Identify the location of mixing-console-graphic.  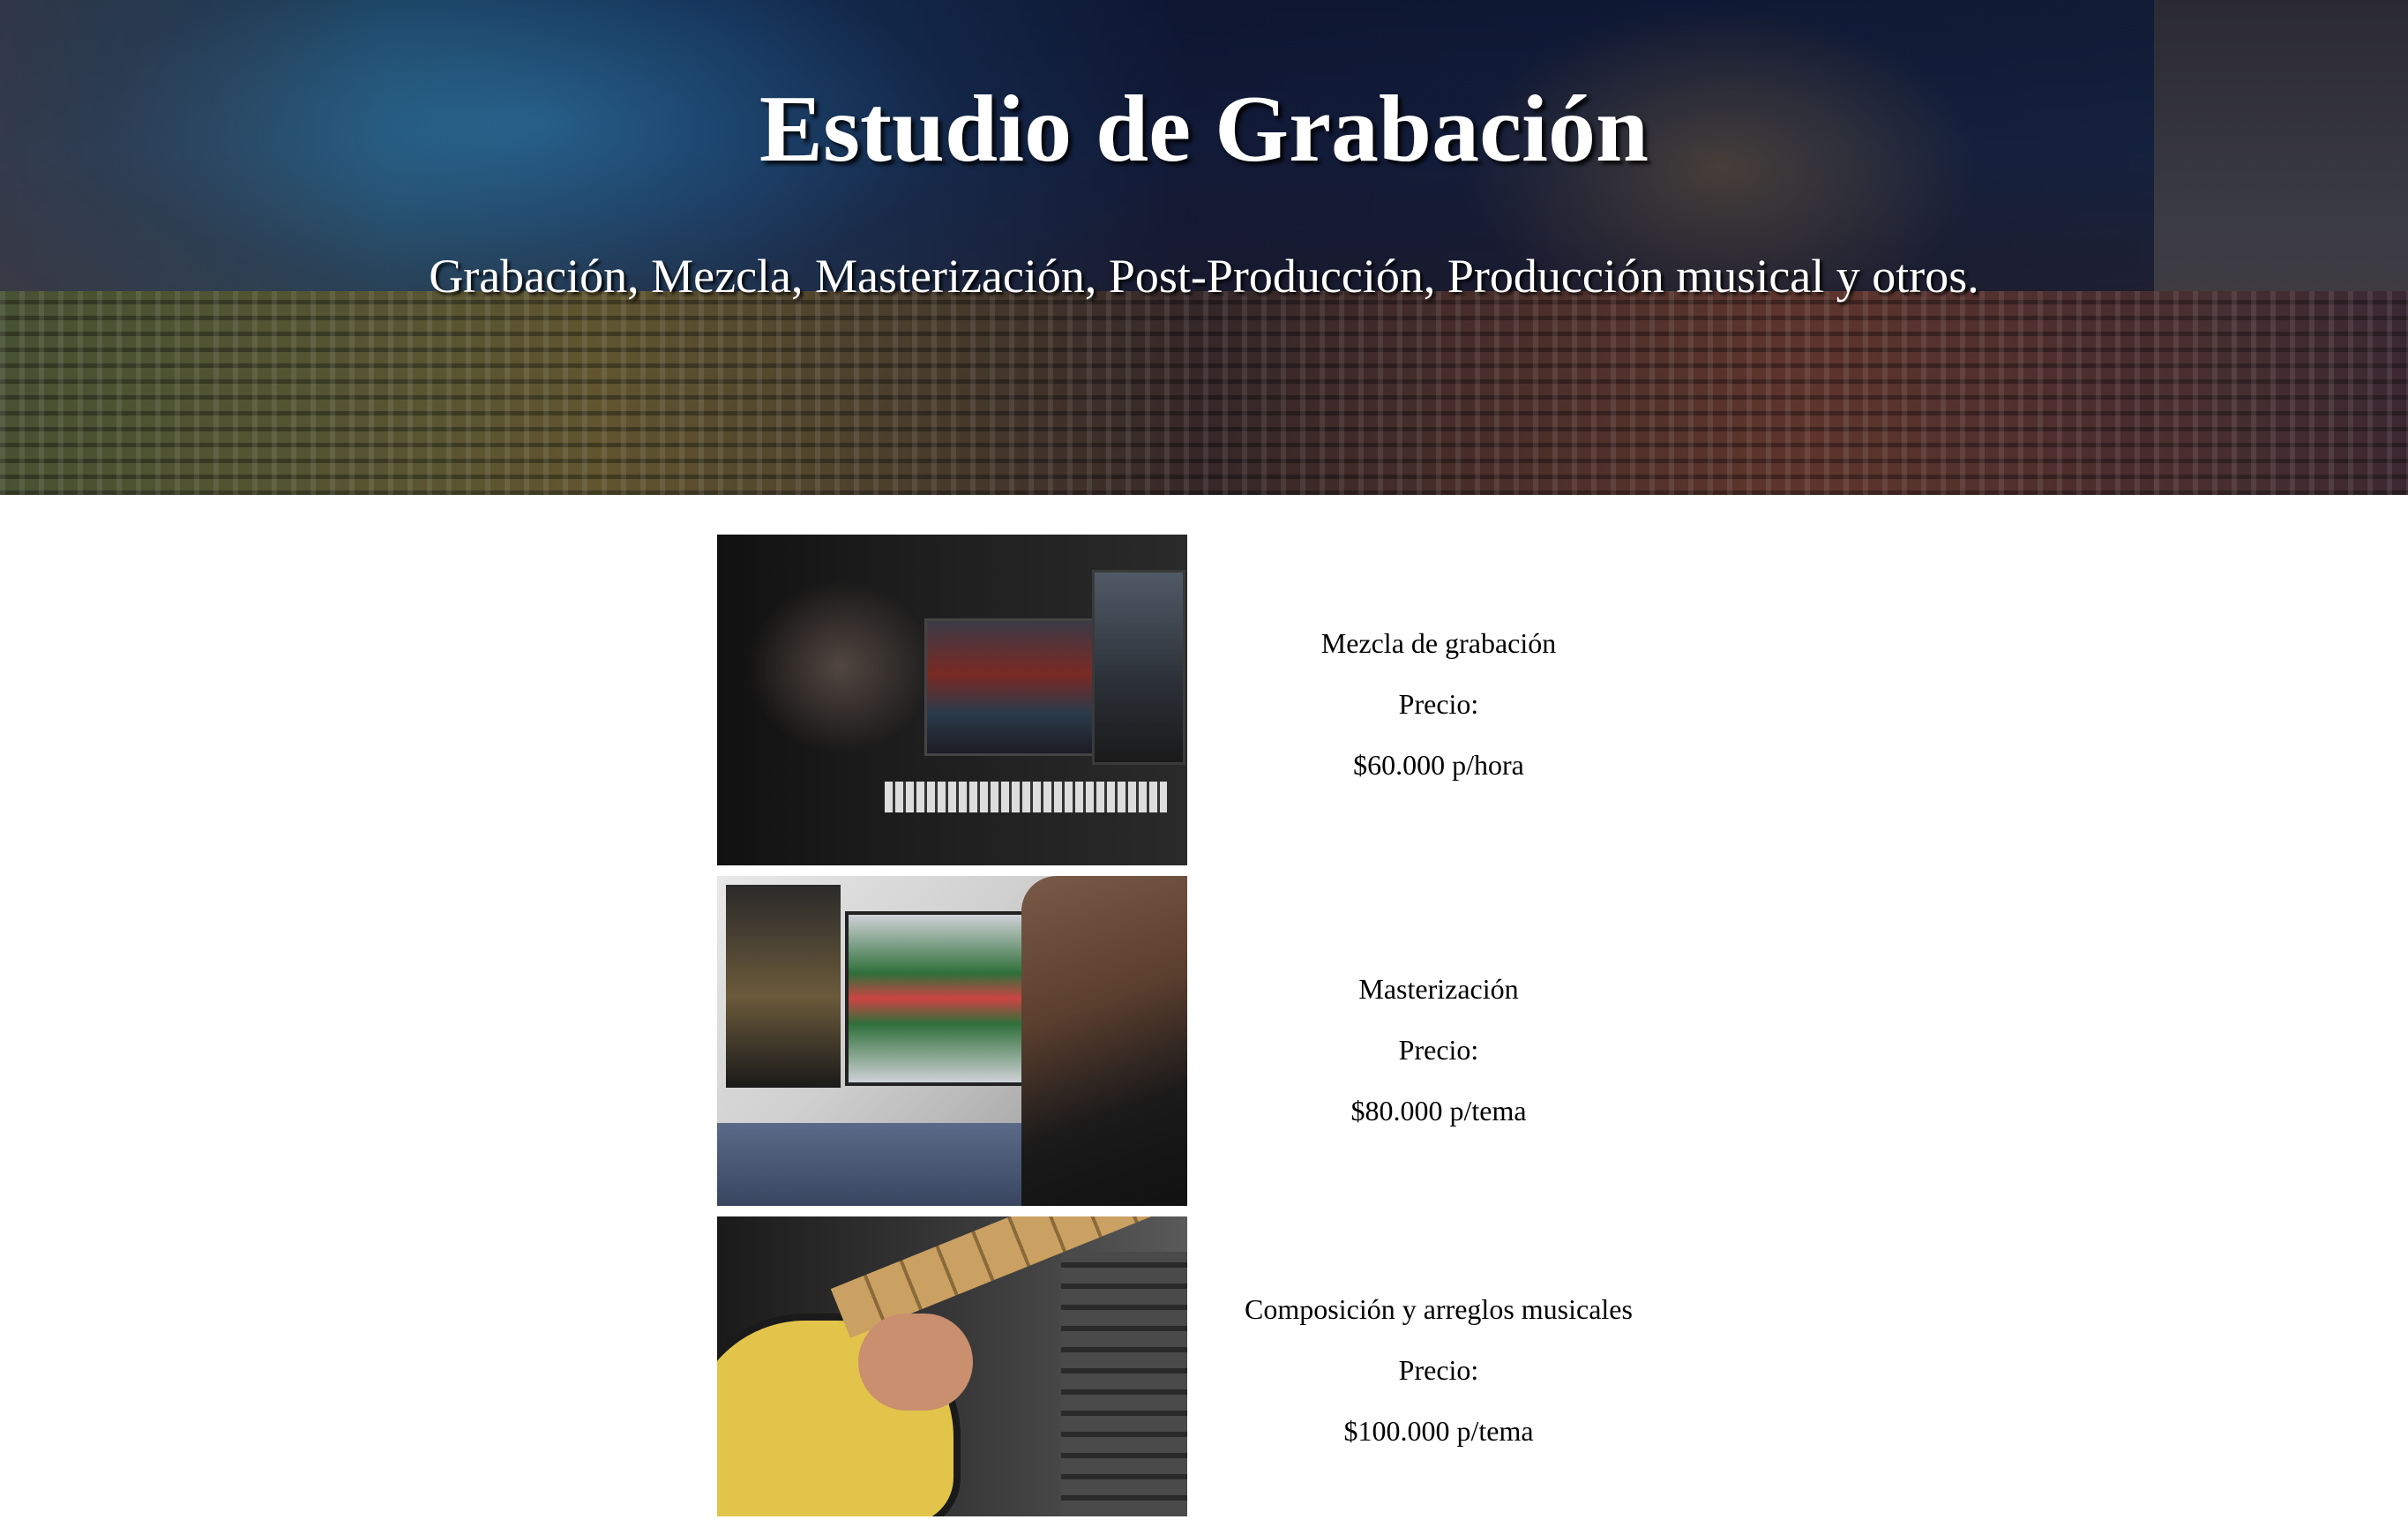
(1204, 393).